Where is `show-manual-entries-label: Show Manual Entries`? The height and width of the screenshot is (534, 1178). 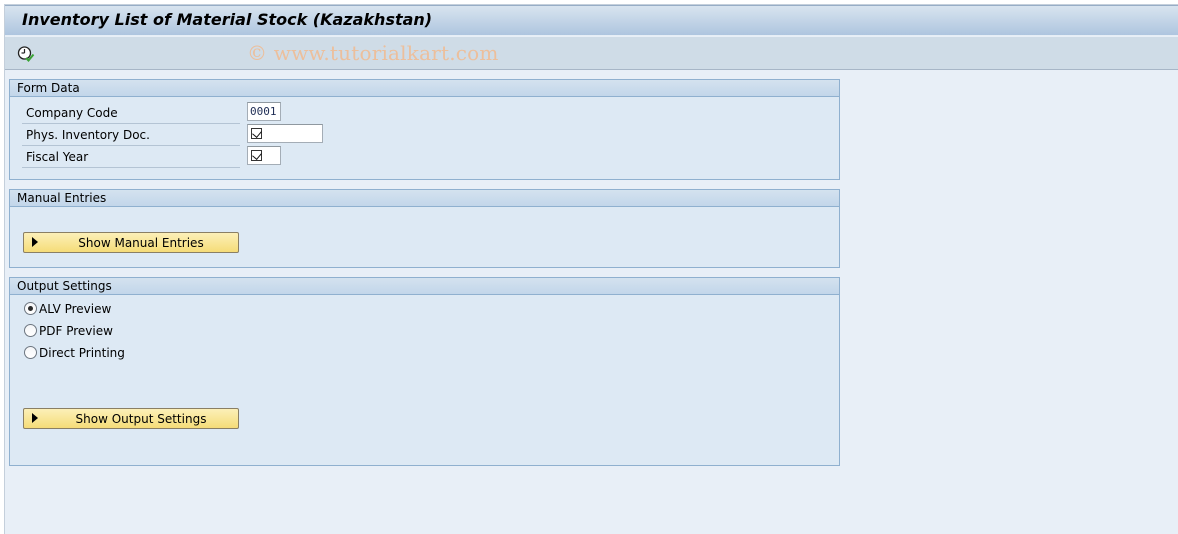 show-manual-entries-label: Show Manual Entries is located at coordinates (141, 243).